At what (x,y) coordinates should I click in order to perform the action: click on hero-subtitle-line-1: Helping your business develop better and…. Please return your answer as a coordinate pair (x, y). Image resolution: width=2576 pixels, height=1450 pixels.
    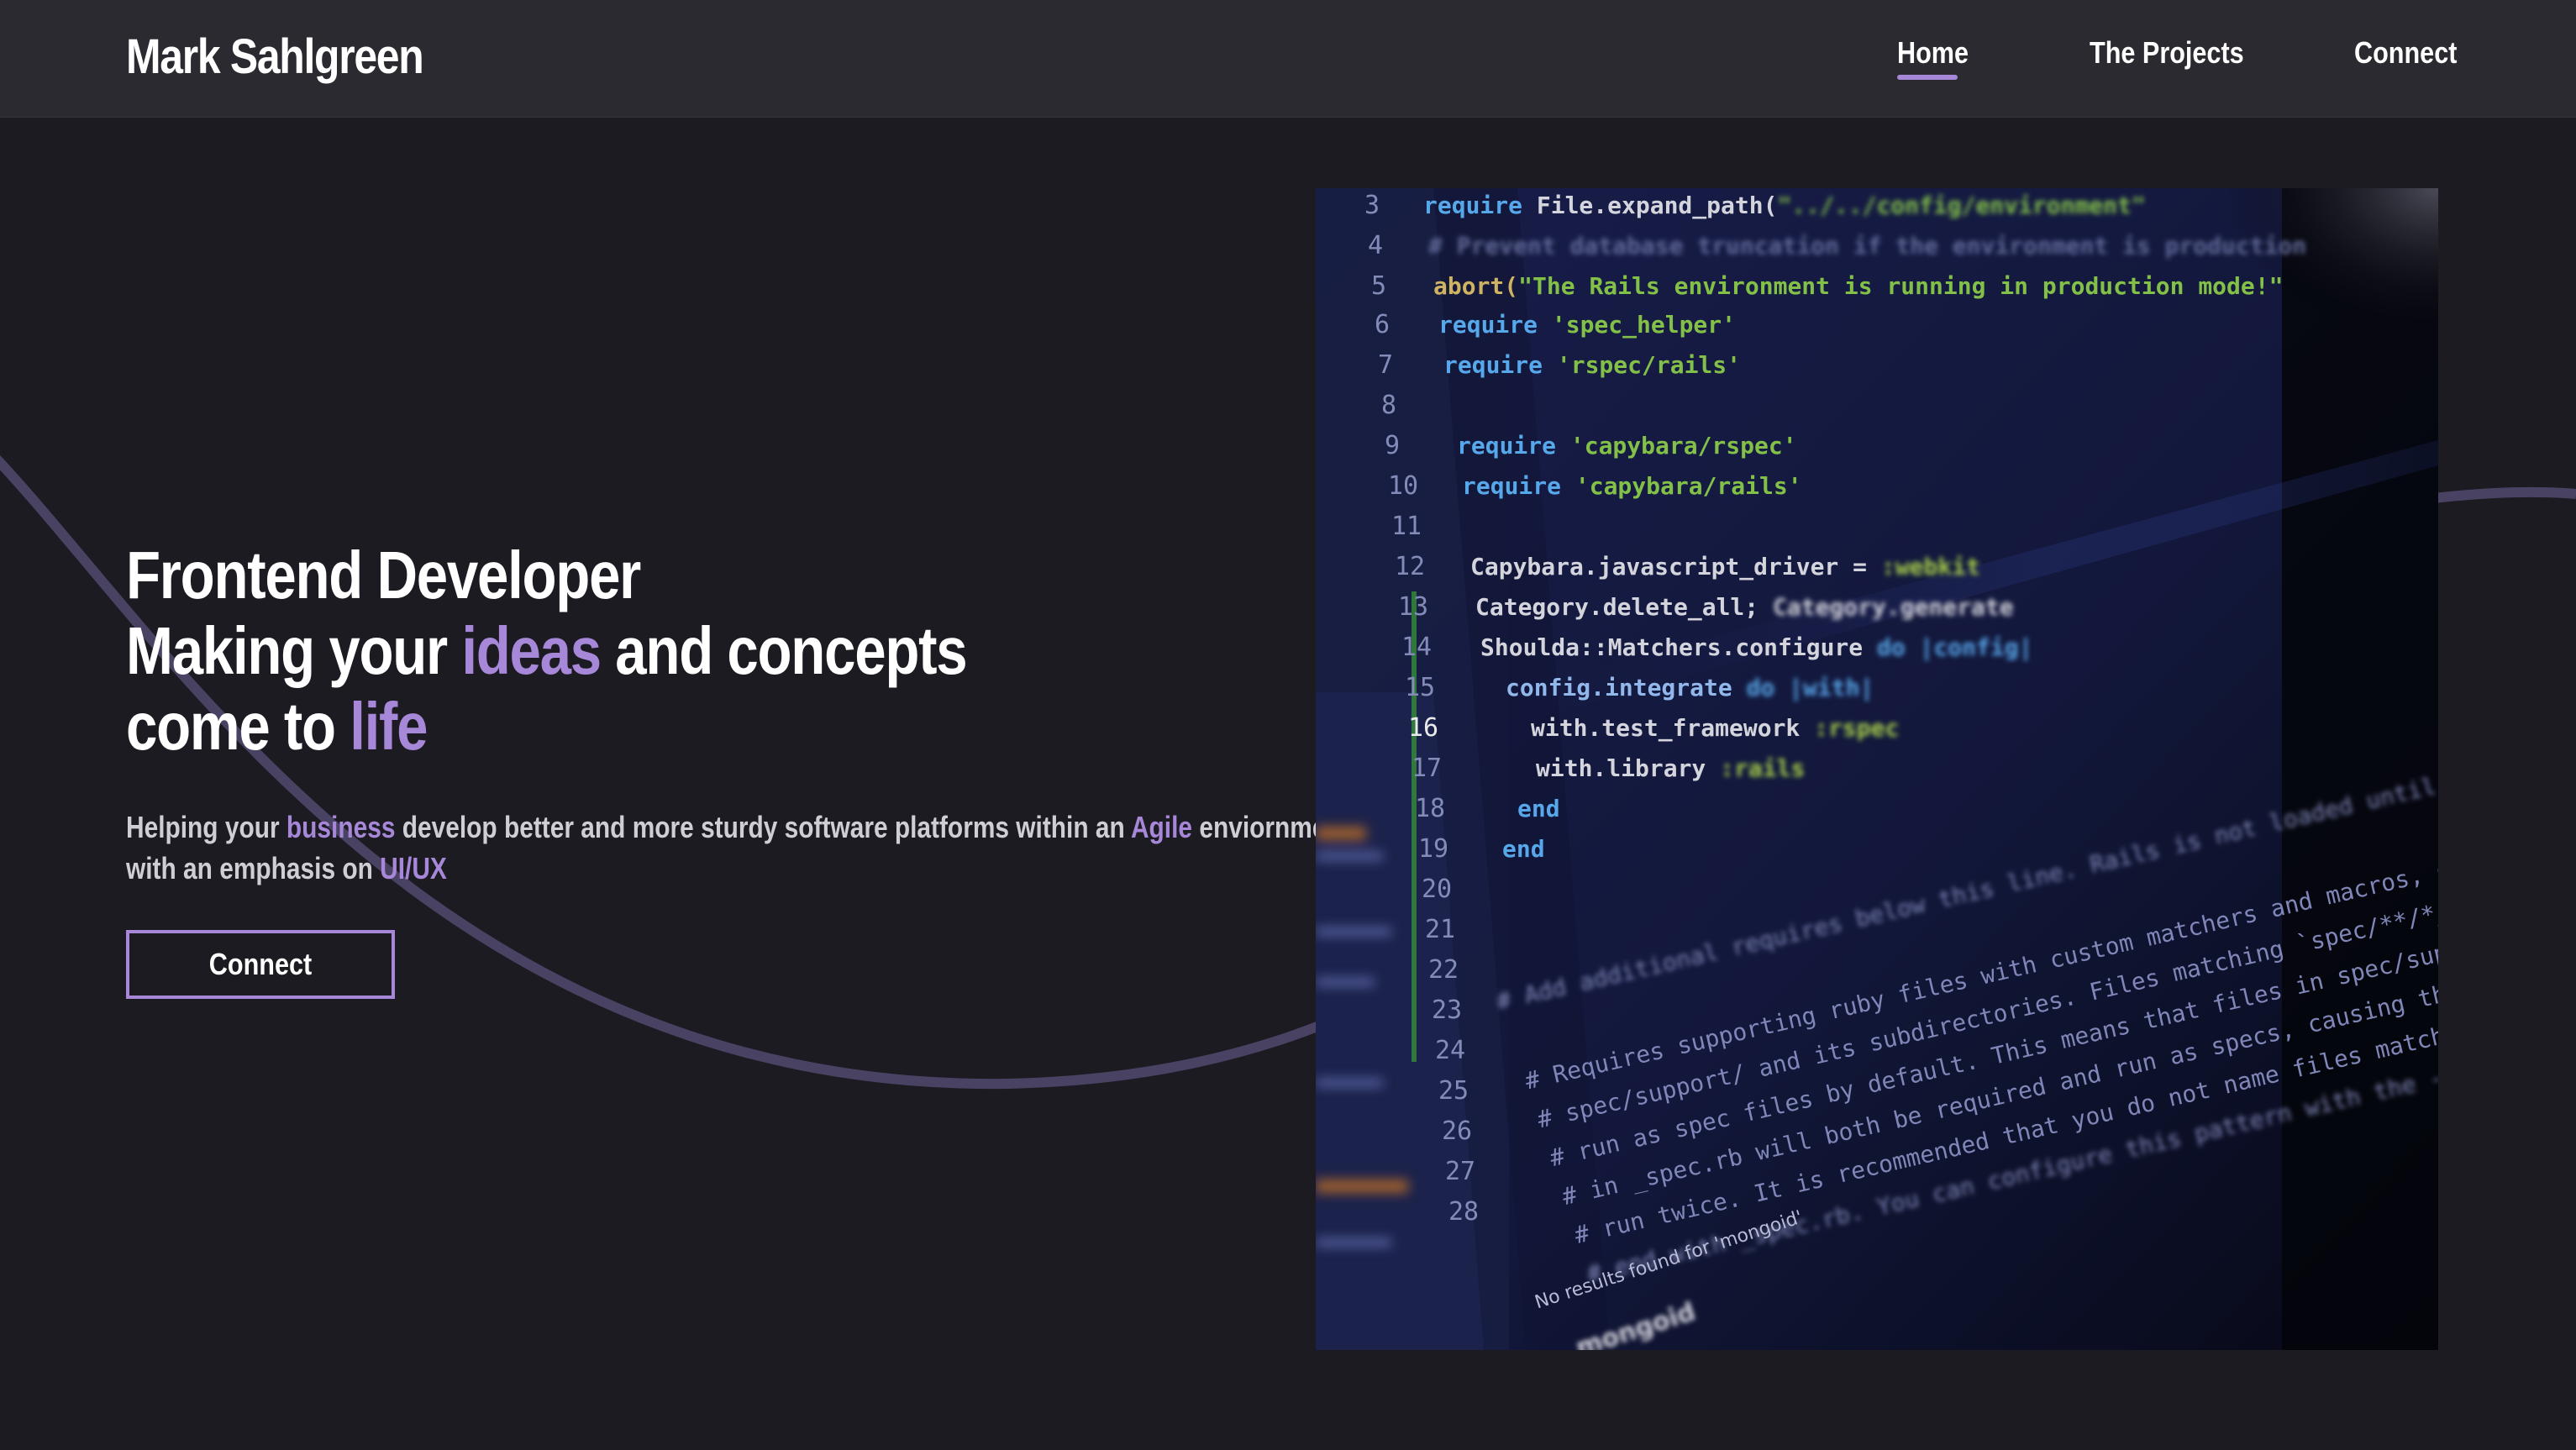
    Looking at the image, I should click on (741, 827).